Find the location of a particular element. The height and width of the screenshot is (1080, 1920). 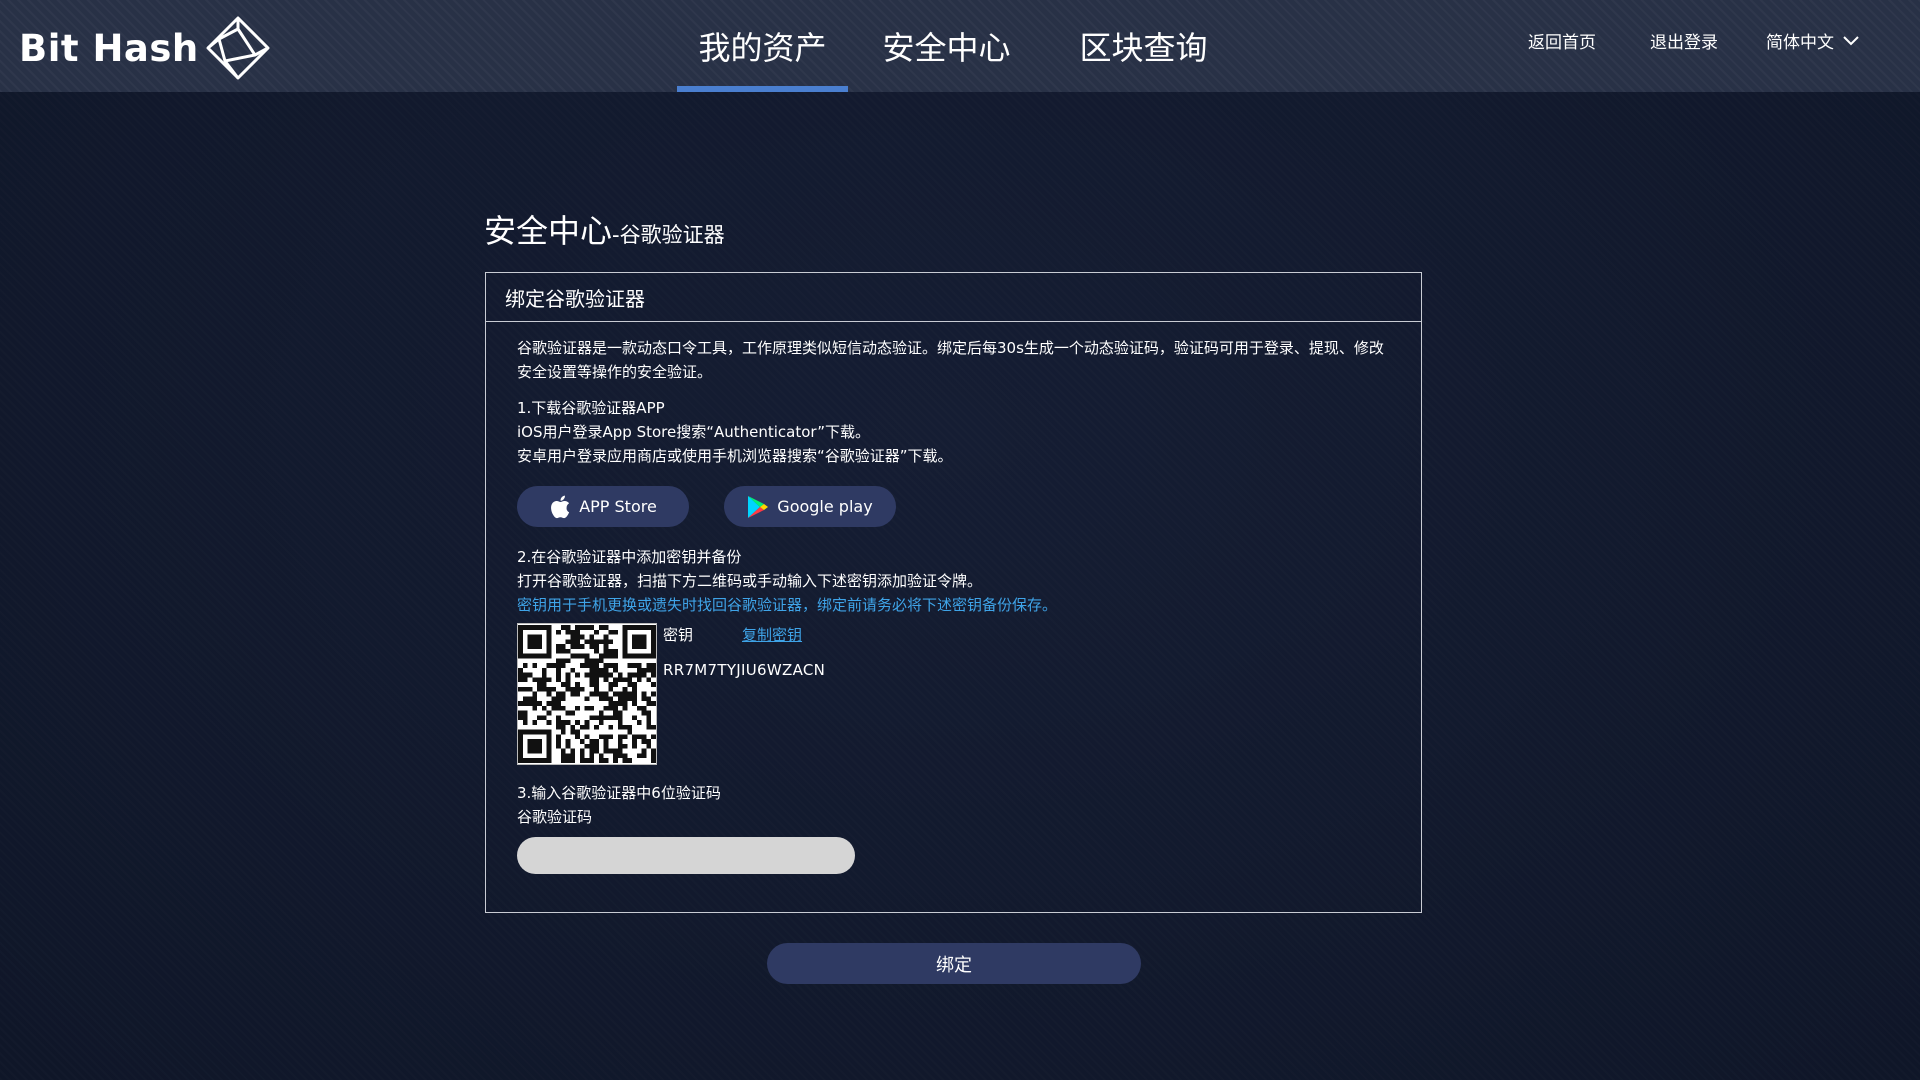

main-nav: 我的资产 安全中心 区块查询 is located at coordinates (959, 46).